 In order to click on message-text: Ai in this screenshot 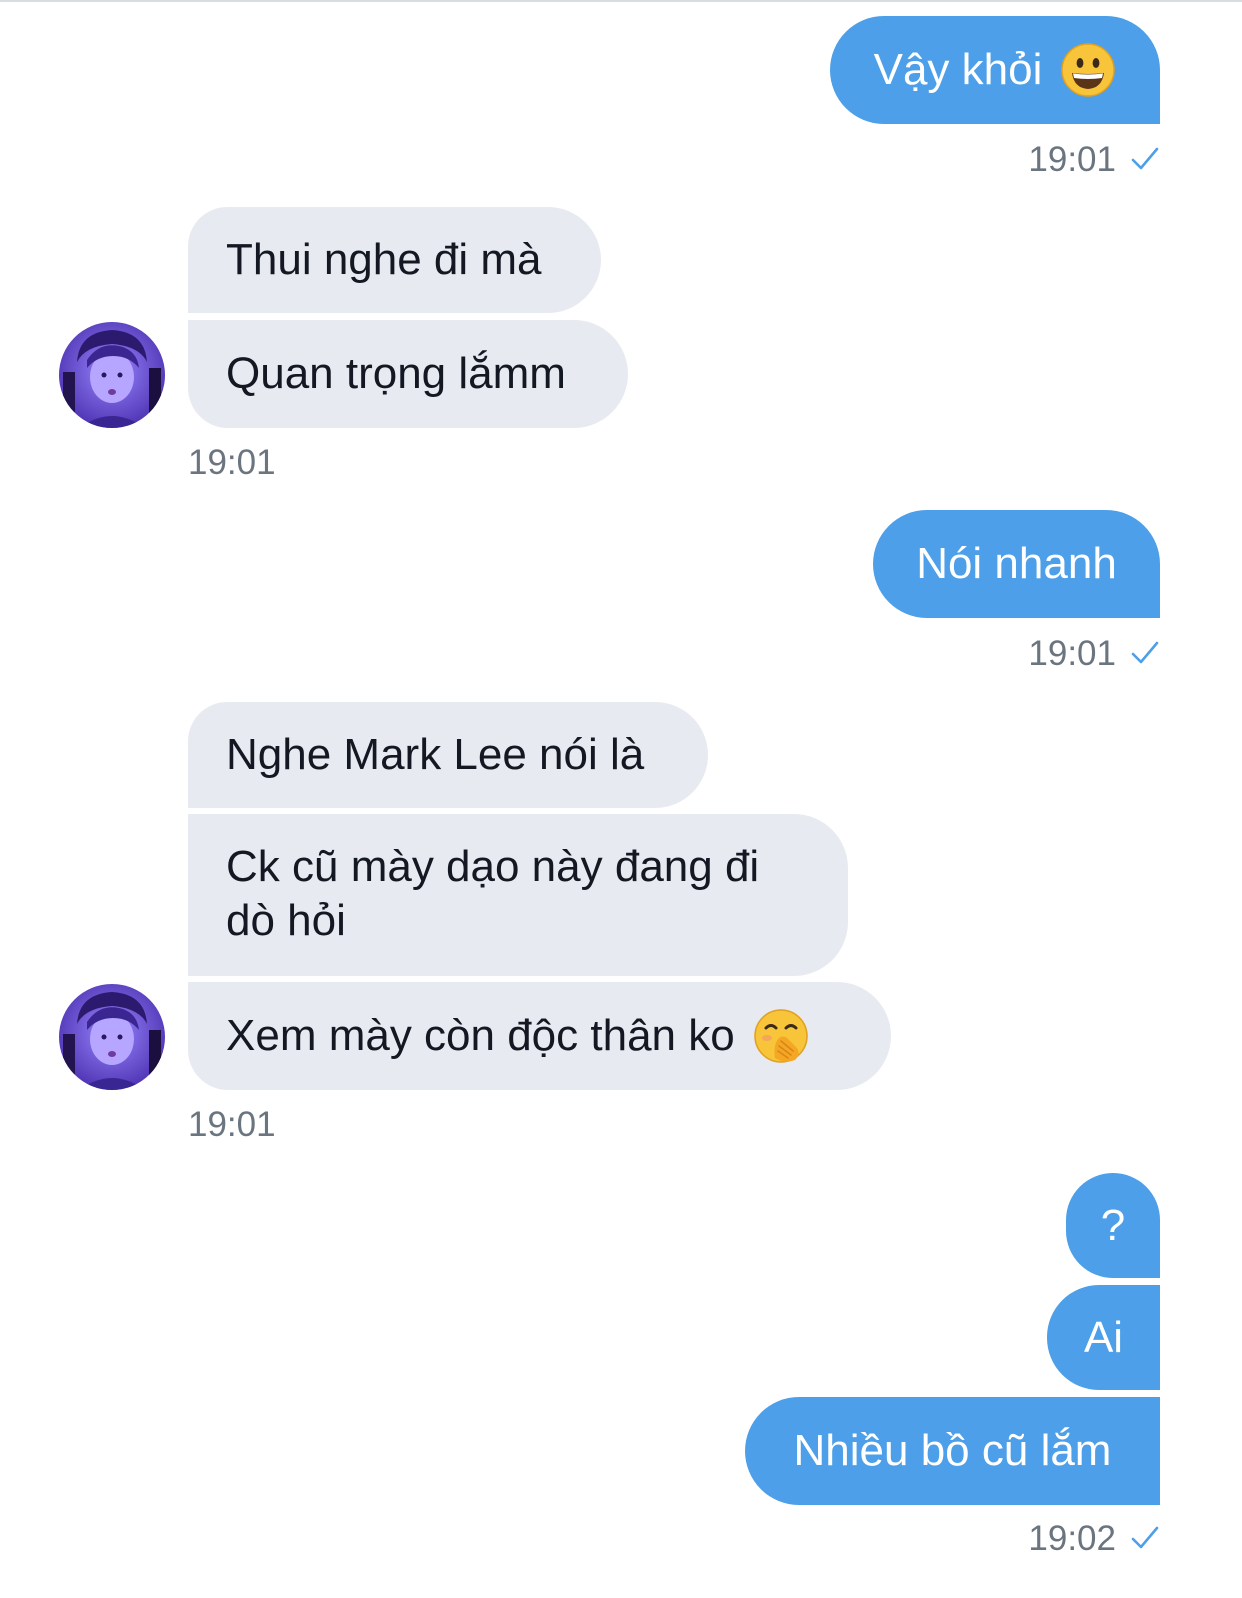, I will do `click(1103, 1337)`.